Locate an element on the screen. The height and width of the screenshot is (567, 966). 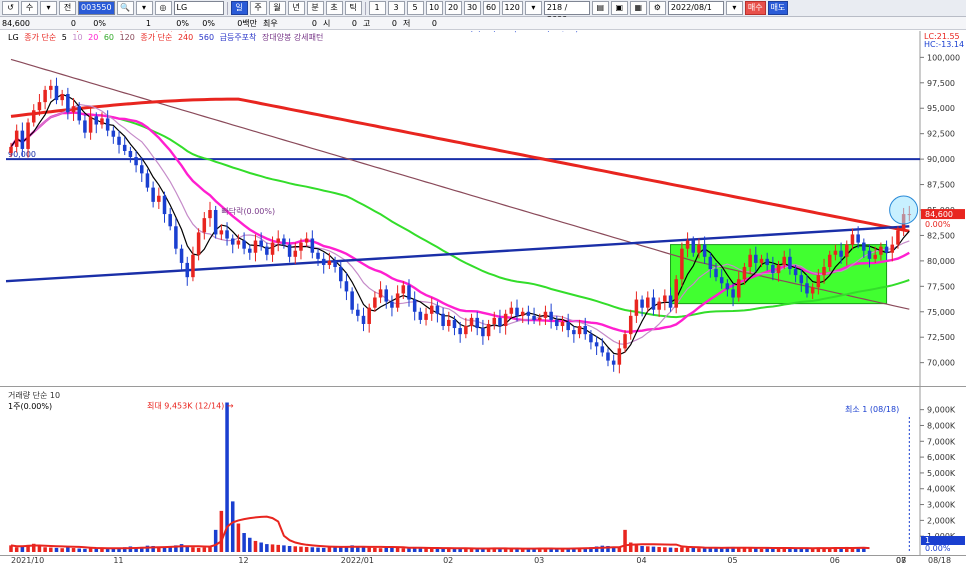
refresh-icon: ↺ is located at coordinates (10, 8).